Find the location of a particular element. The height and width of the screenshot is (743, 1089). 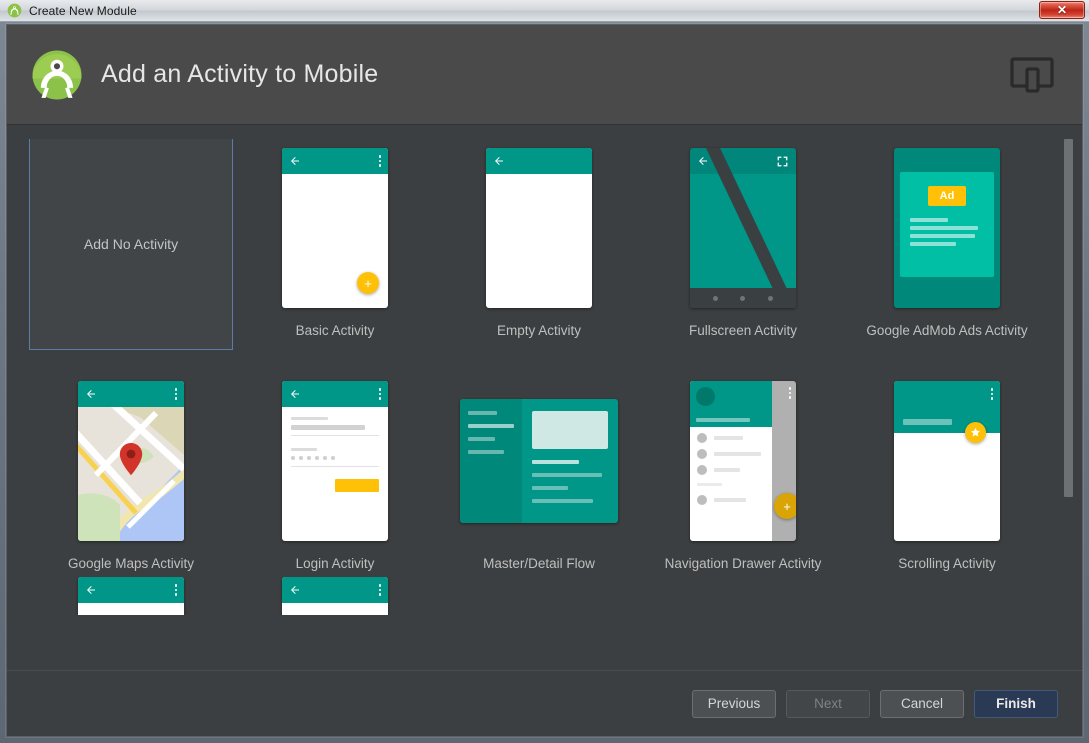

close-window-button: ✕ is located at coordinates (1062, 10).